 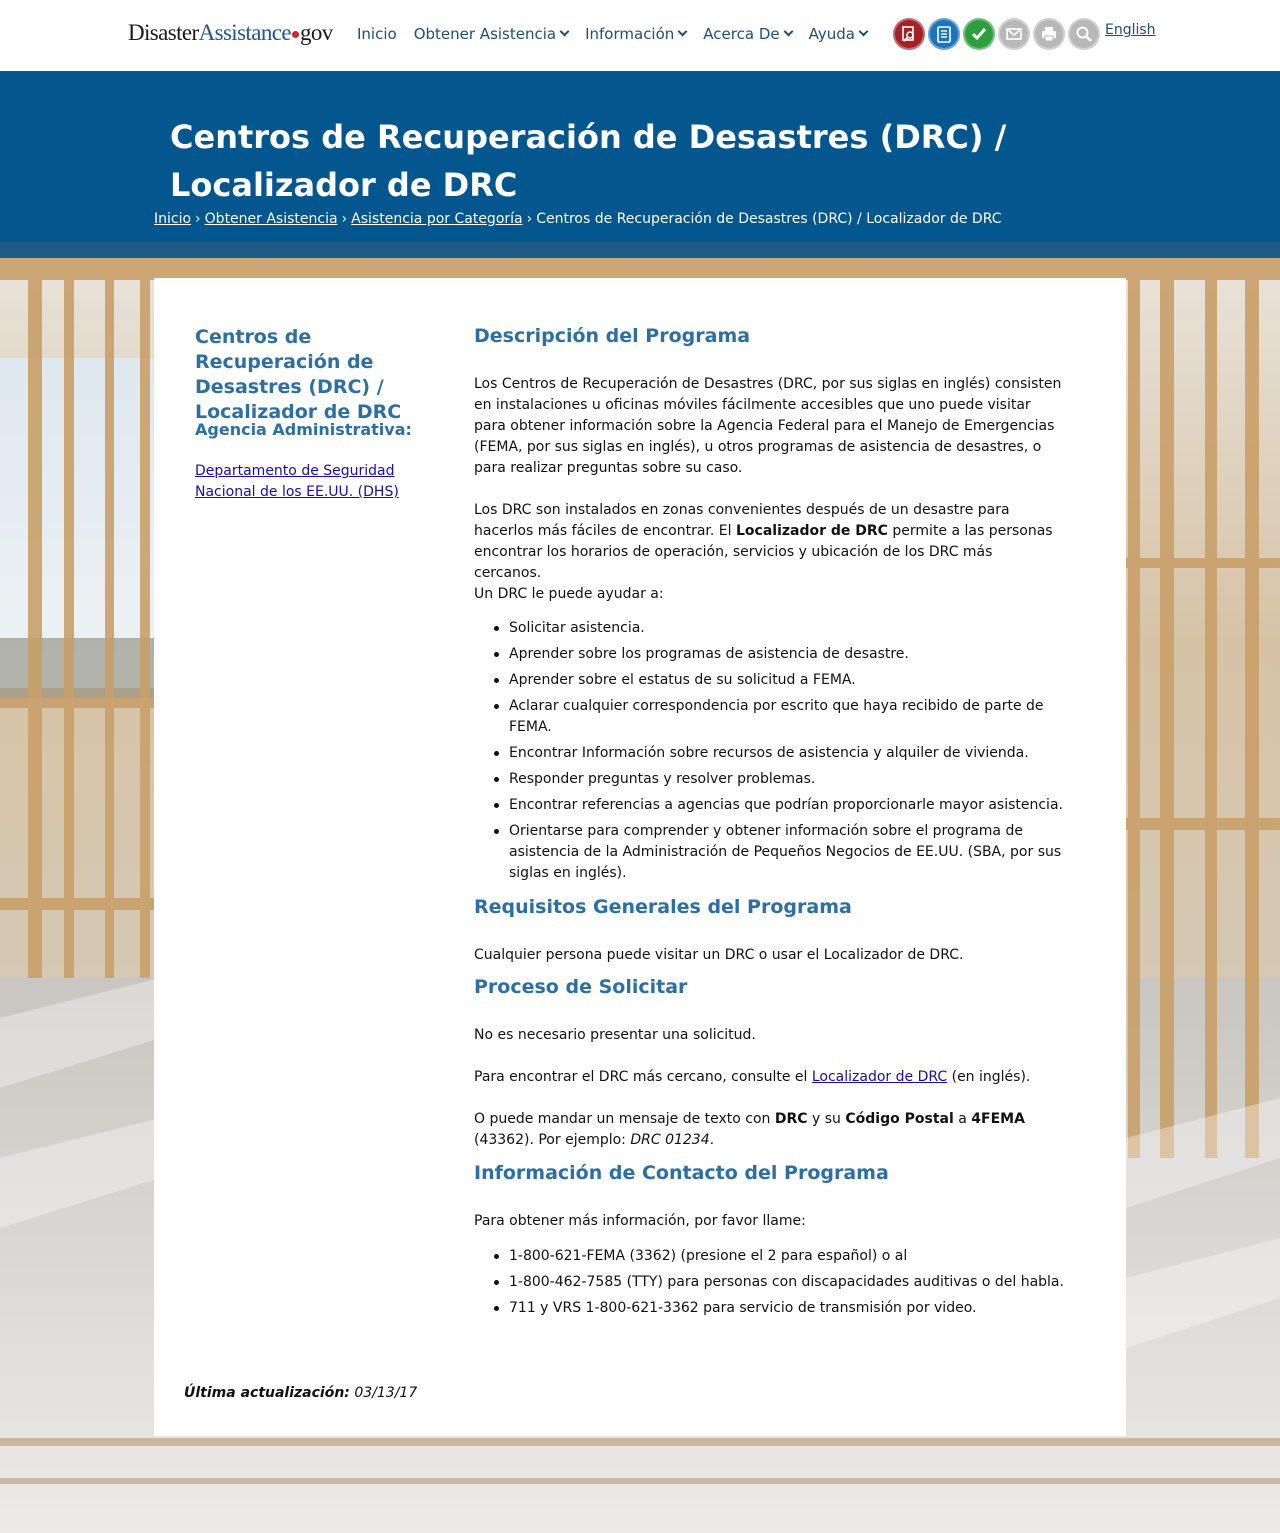 I want to click on text: (43362). Por ejemplo:, so click(x=552, y=1140).